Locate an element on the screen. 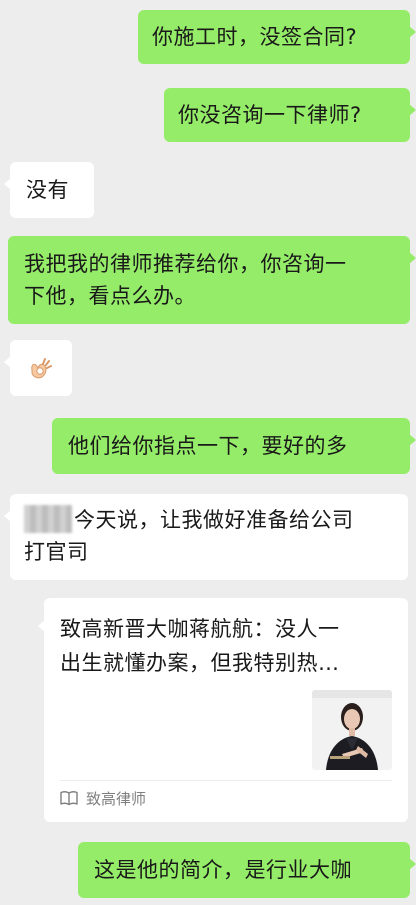 This screenshot has height=905, width=416. message-bubble-incoming: 今天说，让我做好准备给公司 打官司 is located at coordinates (206, 537).